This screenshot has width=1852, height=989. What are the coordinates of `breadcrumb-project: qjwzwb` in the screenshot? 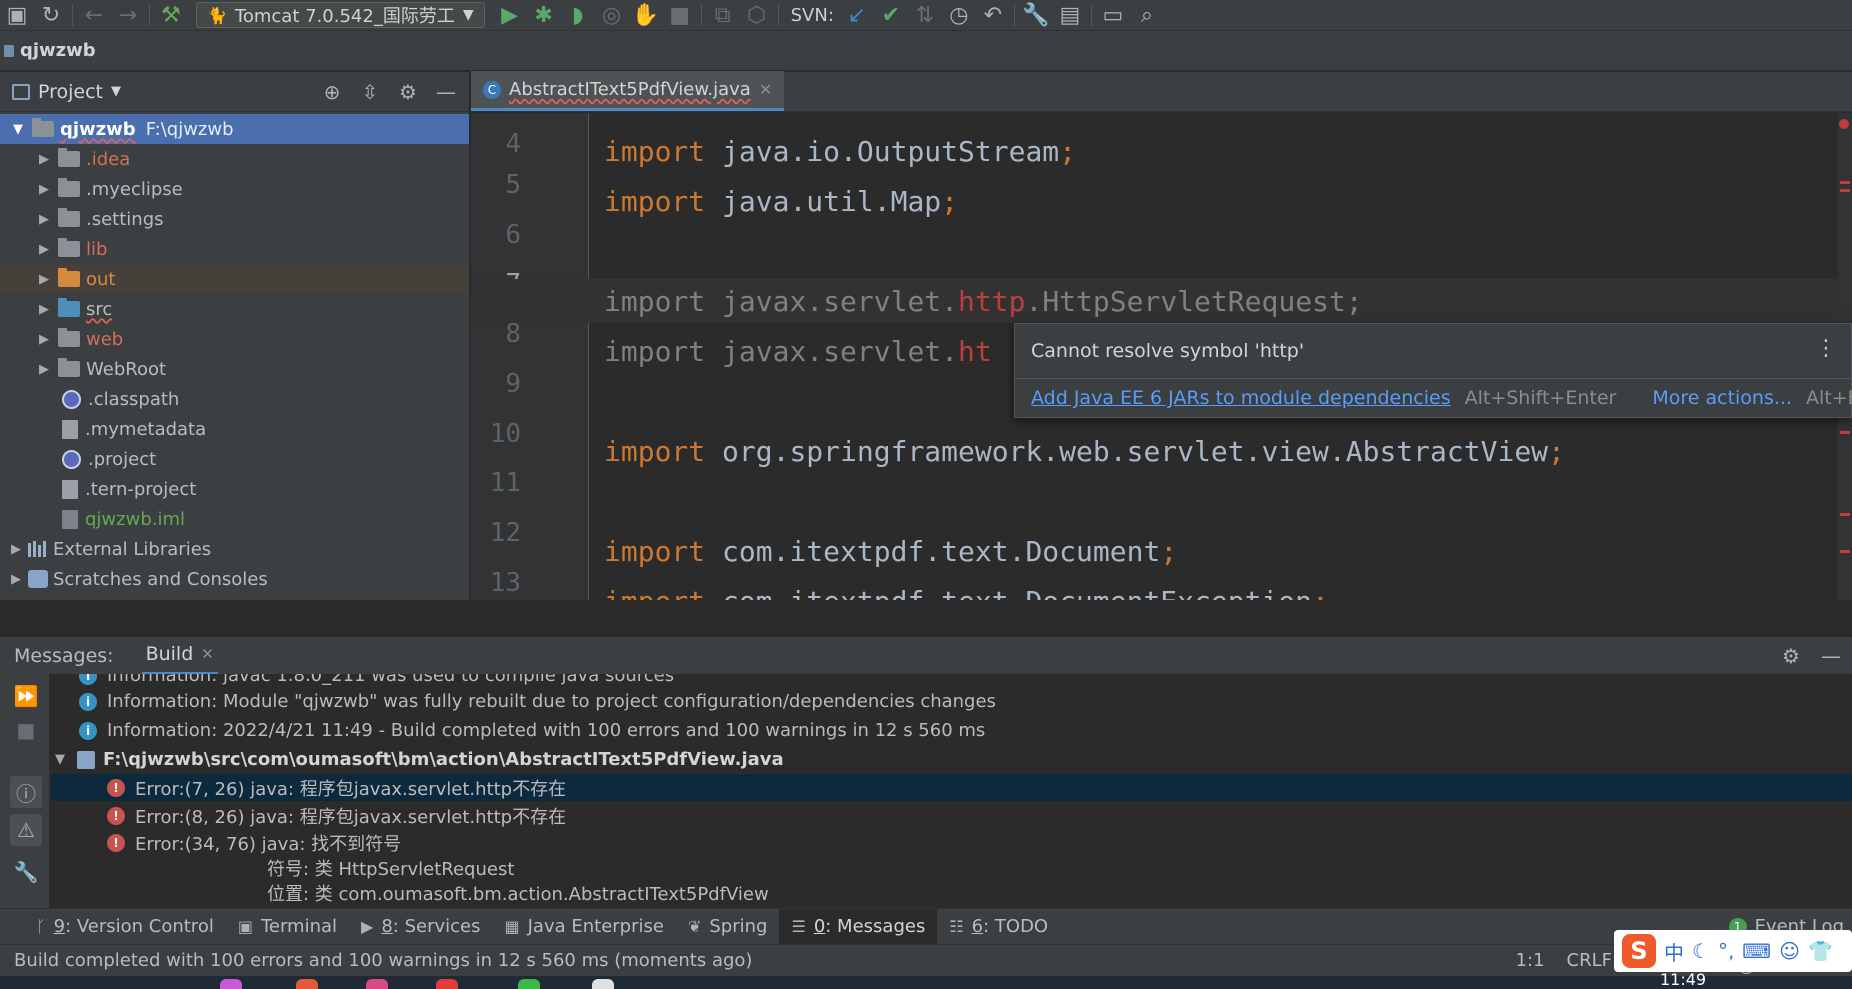 It's located at (58, 50).